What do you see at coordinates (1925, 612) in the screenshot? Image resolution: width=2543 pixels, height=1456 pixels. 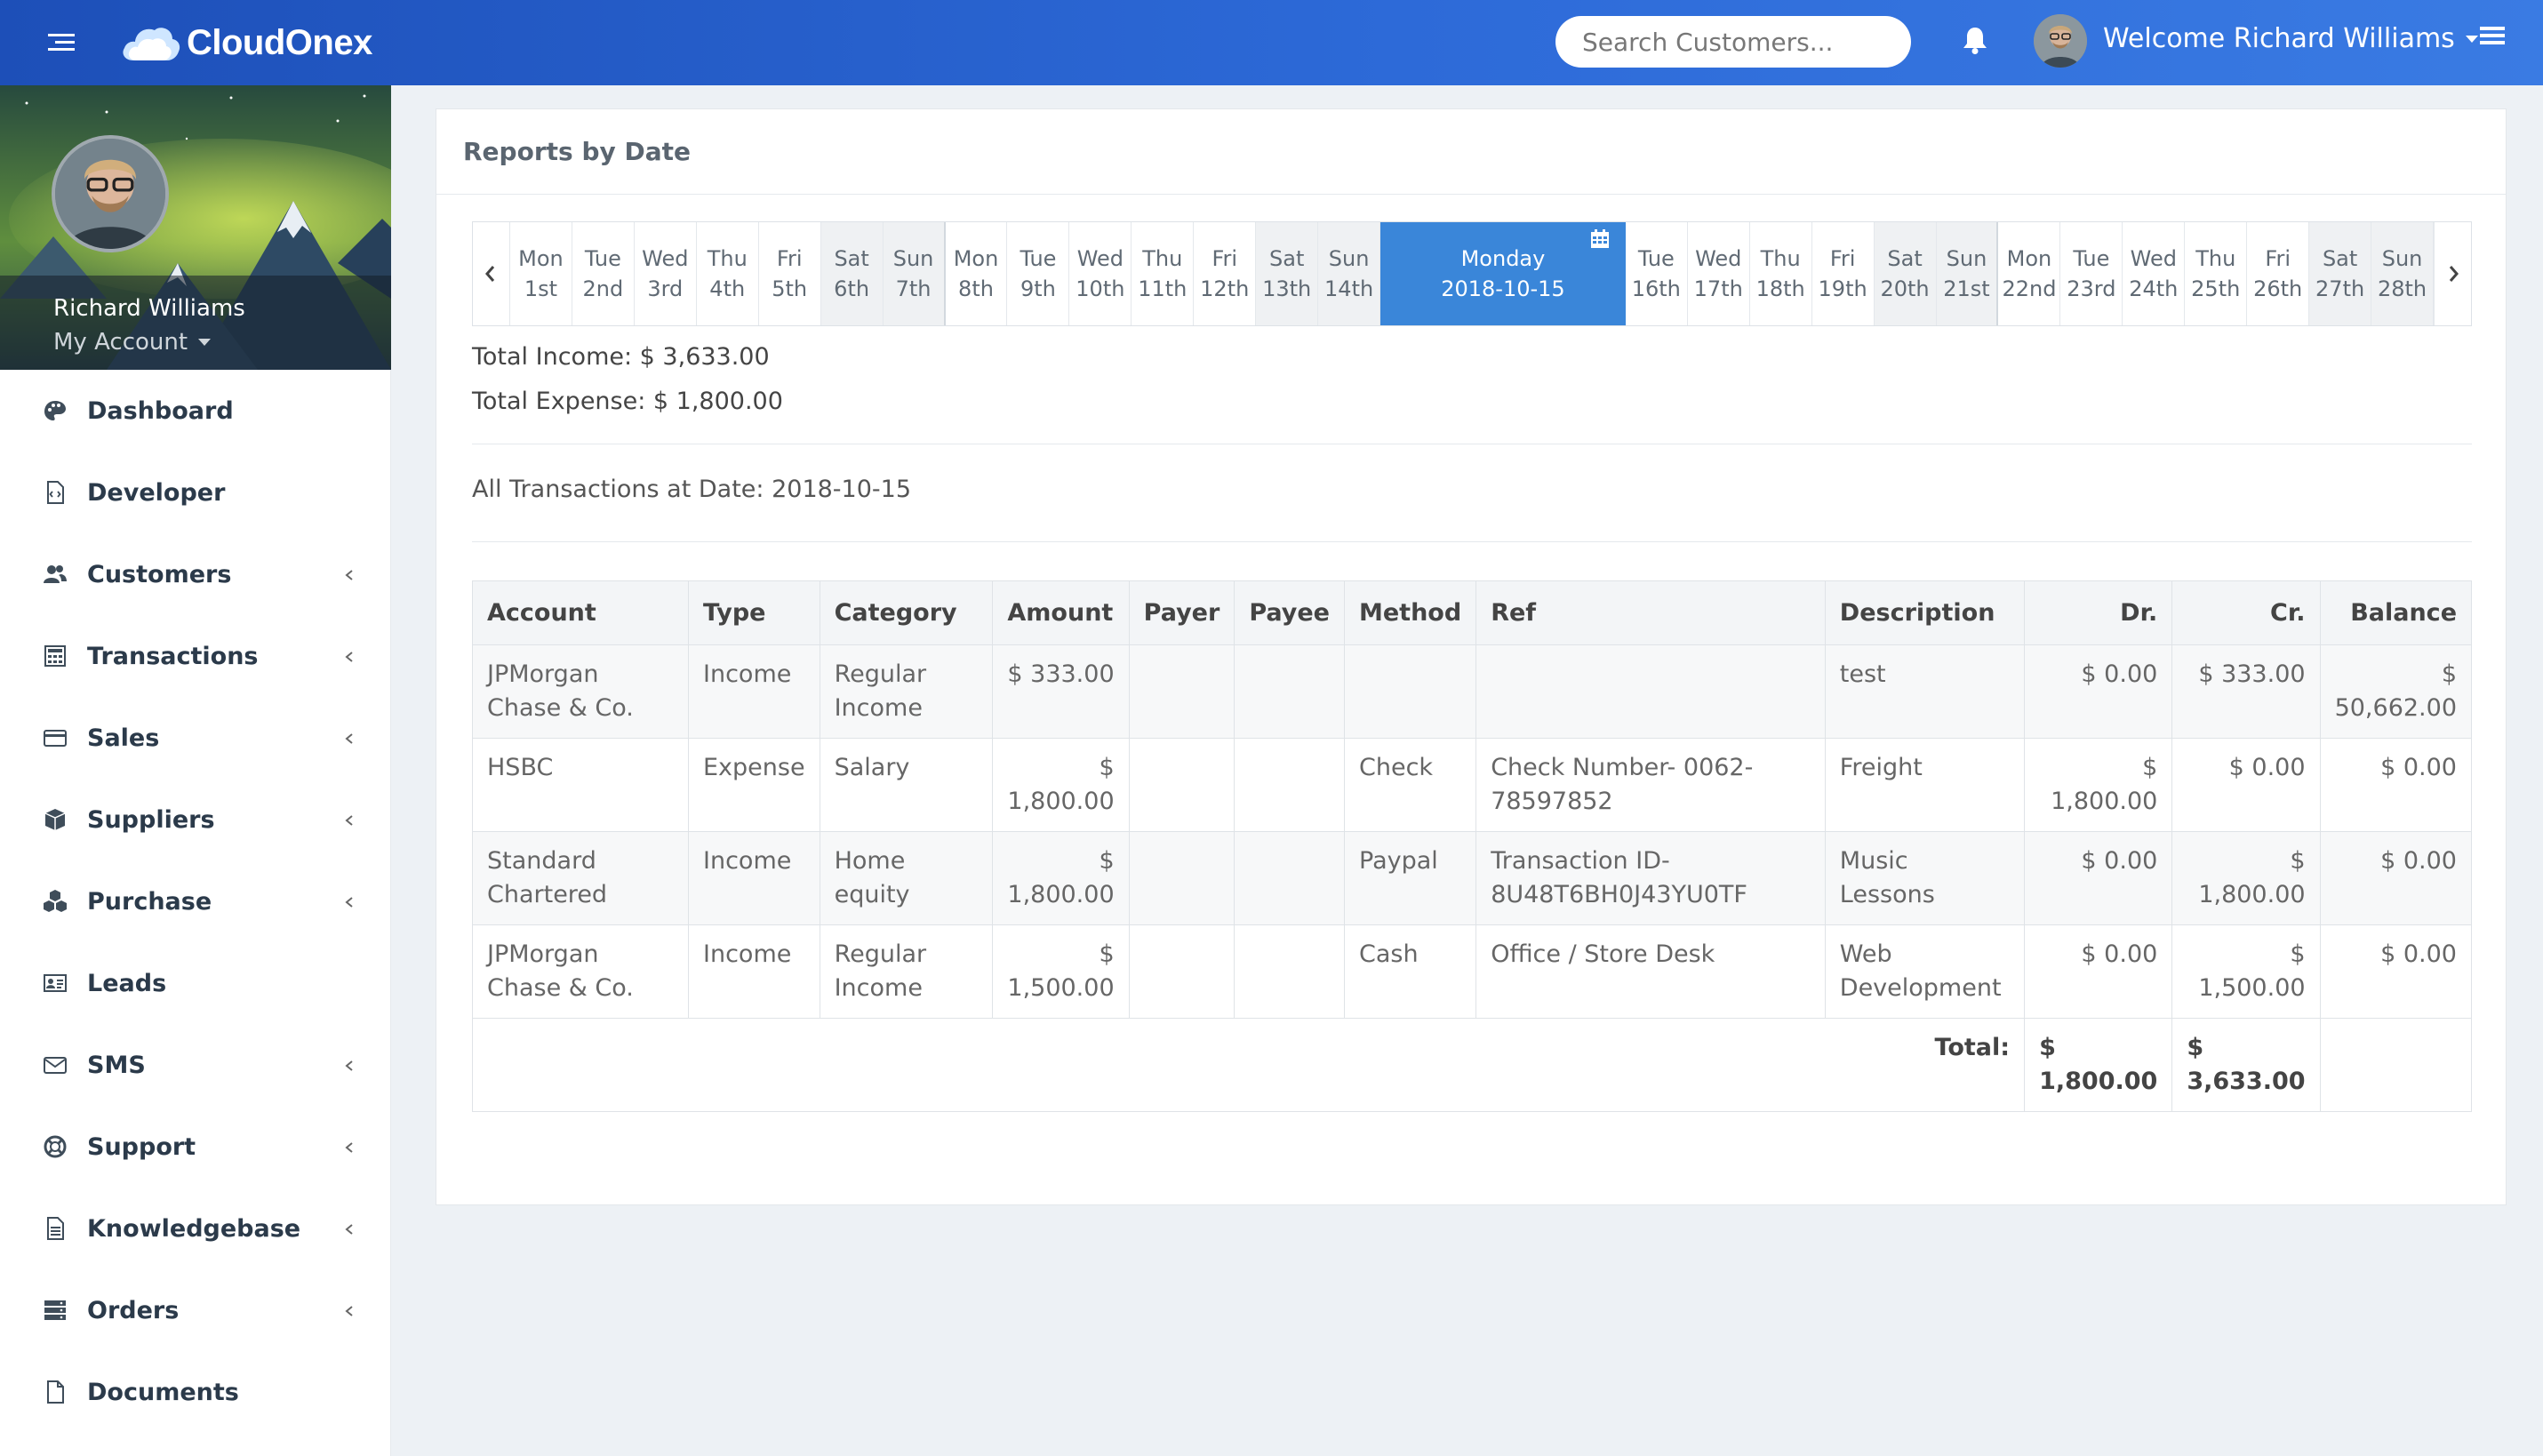 I see `column-header: Description` at bounding box center [1925, 612].